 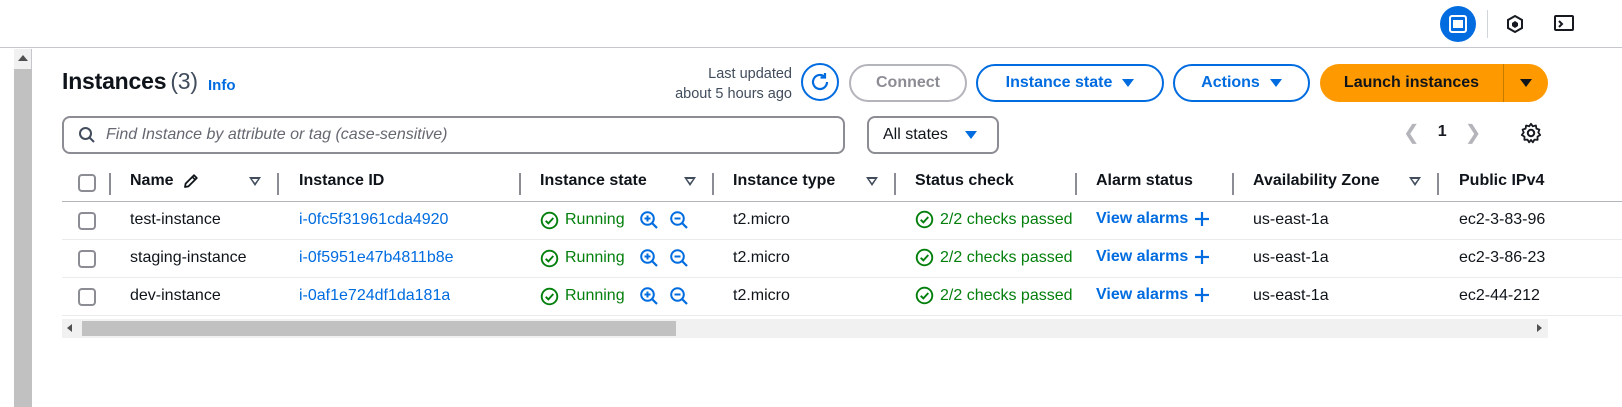 I want to click on hexagon-icon, so click(x=1515, y=24).